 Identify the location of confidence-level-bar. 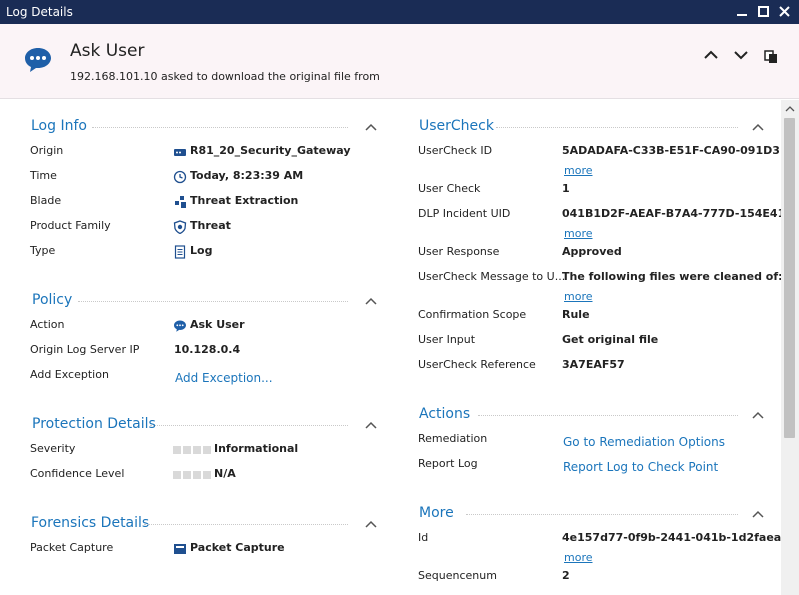
(192, 475).